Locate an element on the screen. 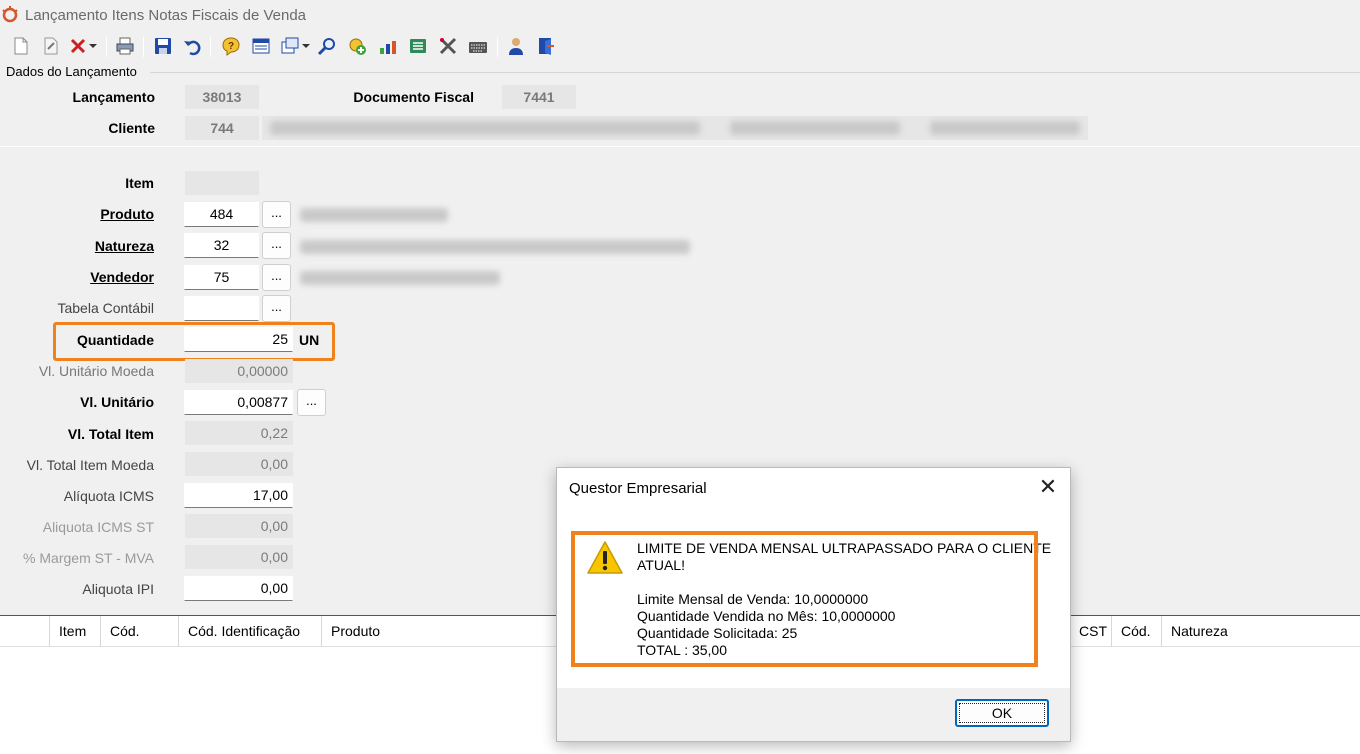 The width and height of the screenshot is (1360, 754). edit-icon is located at coordinates (51, 46).